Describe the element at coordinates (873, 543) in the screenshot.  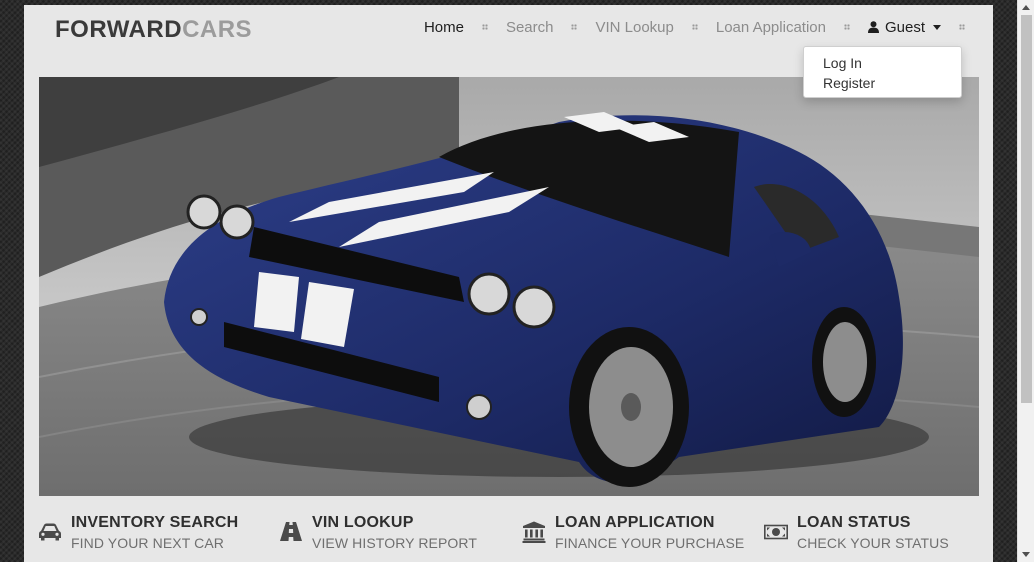
I see `feature-subtitle: CHECK YOUR STATUS` at that location.